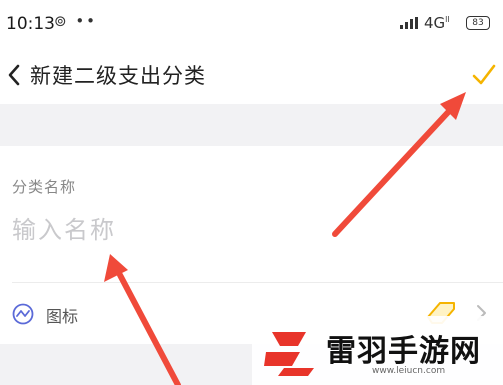 Image resolution: width=503 pixels, height=385 pixels. What do you see at coordinates (30, 24) in the screenshot?
I see `status-time: 10:13` at bounding box center [30, 24].